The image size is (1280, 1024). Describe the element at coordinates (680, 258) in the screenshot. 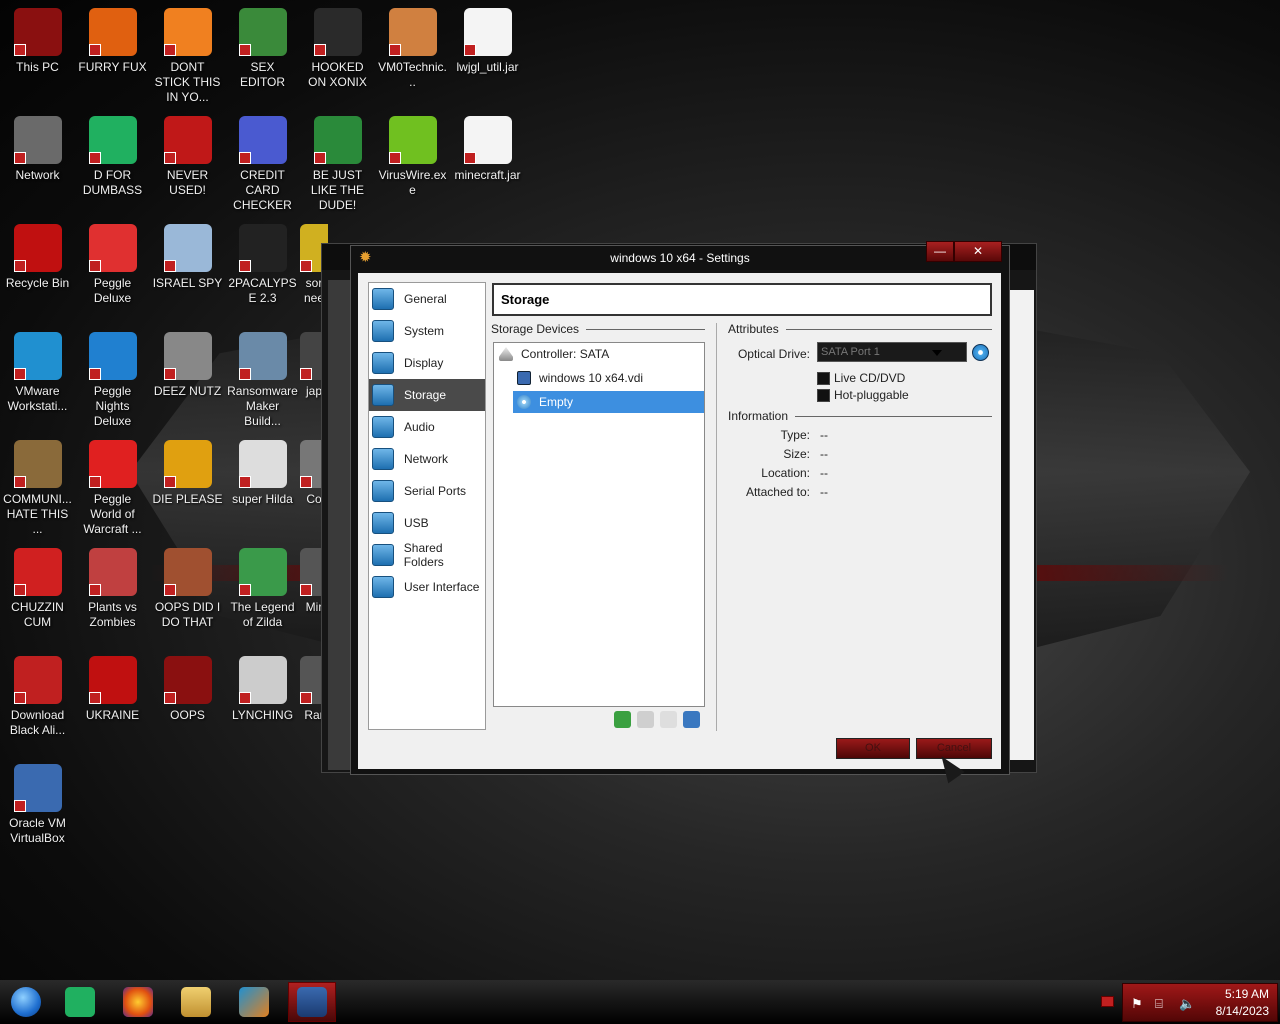

I see `dialog-titlebar: ✹ windows 10 x64 - Settings` at that location.